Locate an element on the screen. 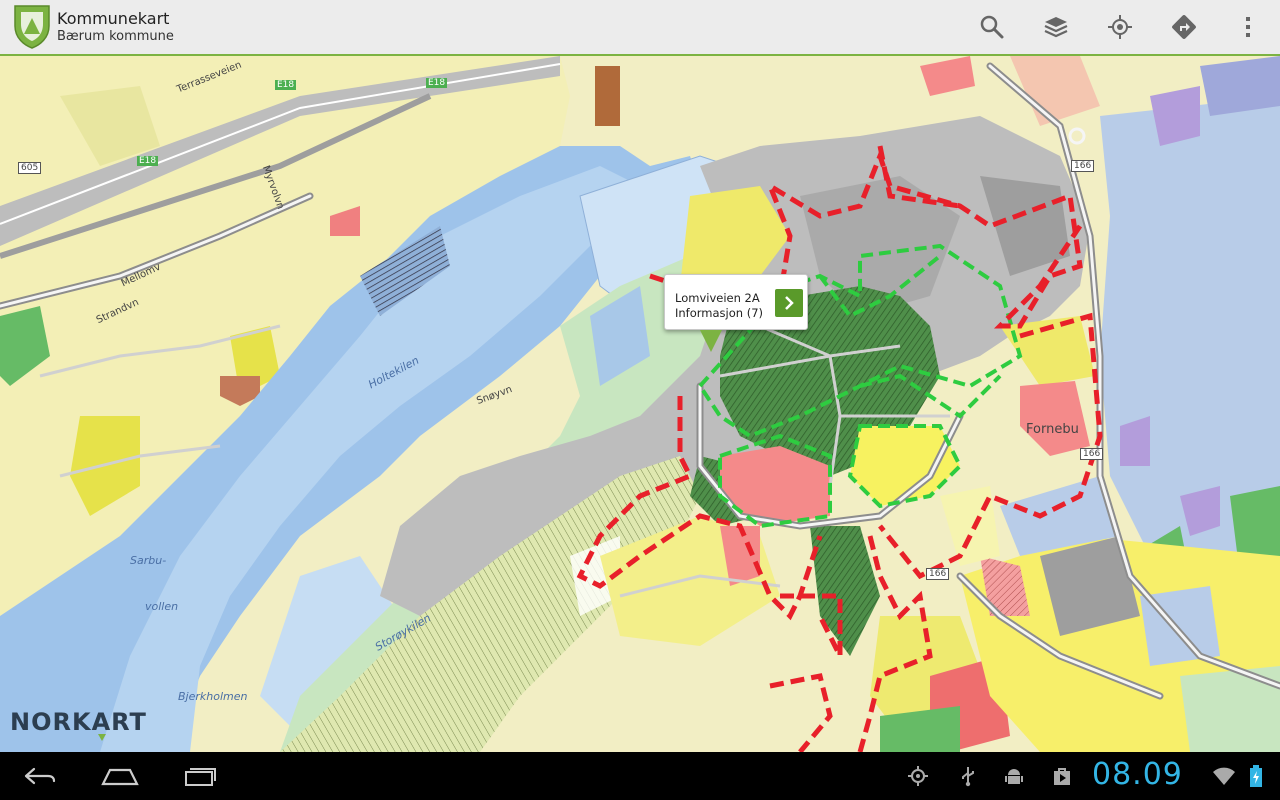 Image resolution: width=1280 pixels, height=800 pixels. overflow-menu-button is located at coordinates (1248, 27).